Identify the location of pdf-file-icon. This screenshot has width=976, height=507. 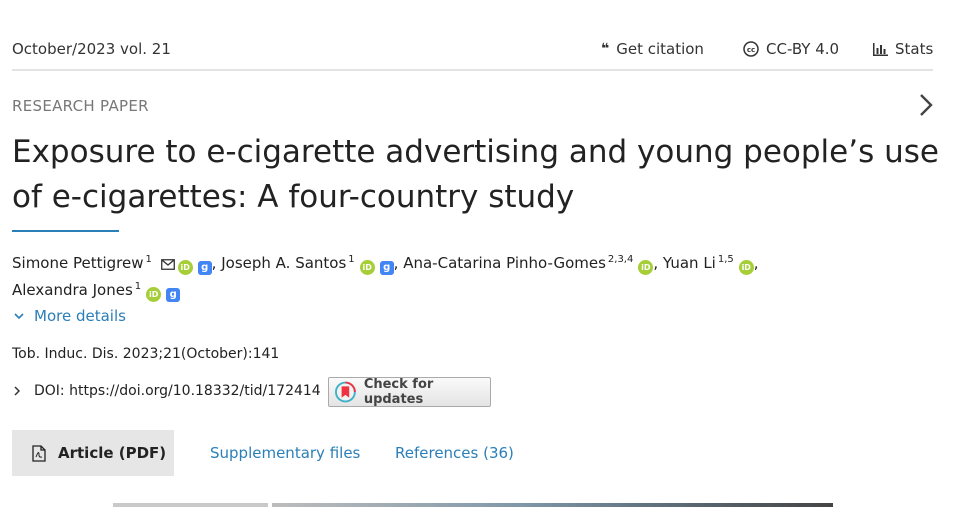
(39, 453).